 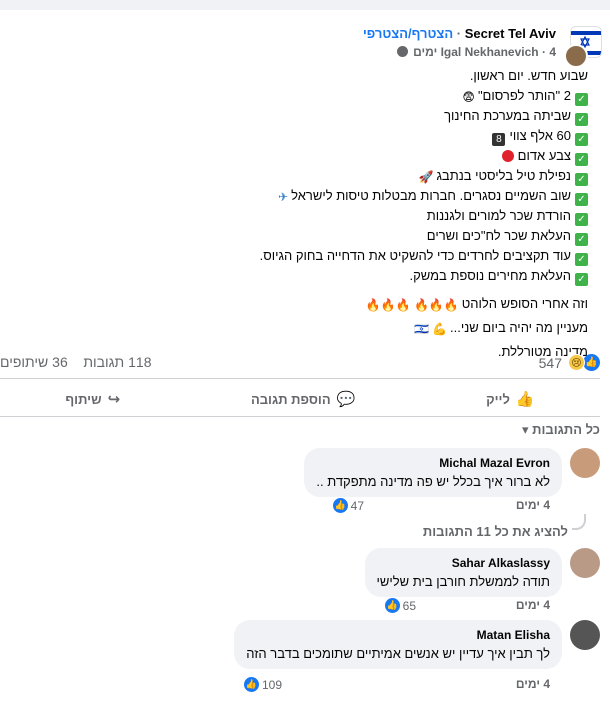 What do you see at coordinates (83, 399) in the screenshot?
I see `share-label: שיתוף` at bounding box center [83, 399].